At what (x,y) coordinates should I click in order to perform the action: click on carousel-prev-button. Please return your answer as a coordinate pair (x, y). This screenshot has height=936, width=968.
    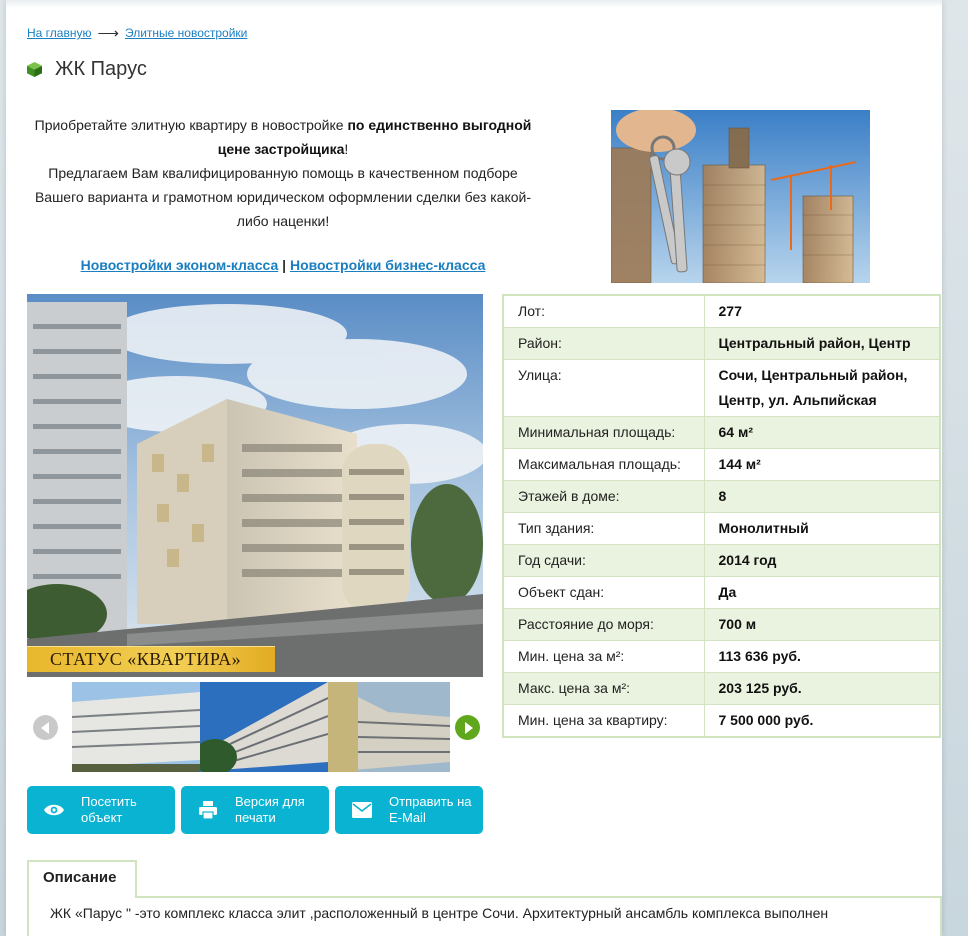
    Looking at the image, I should click on (45, 727).